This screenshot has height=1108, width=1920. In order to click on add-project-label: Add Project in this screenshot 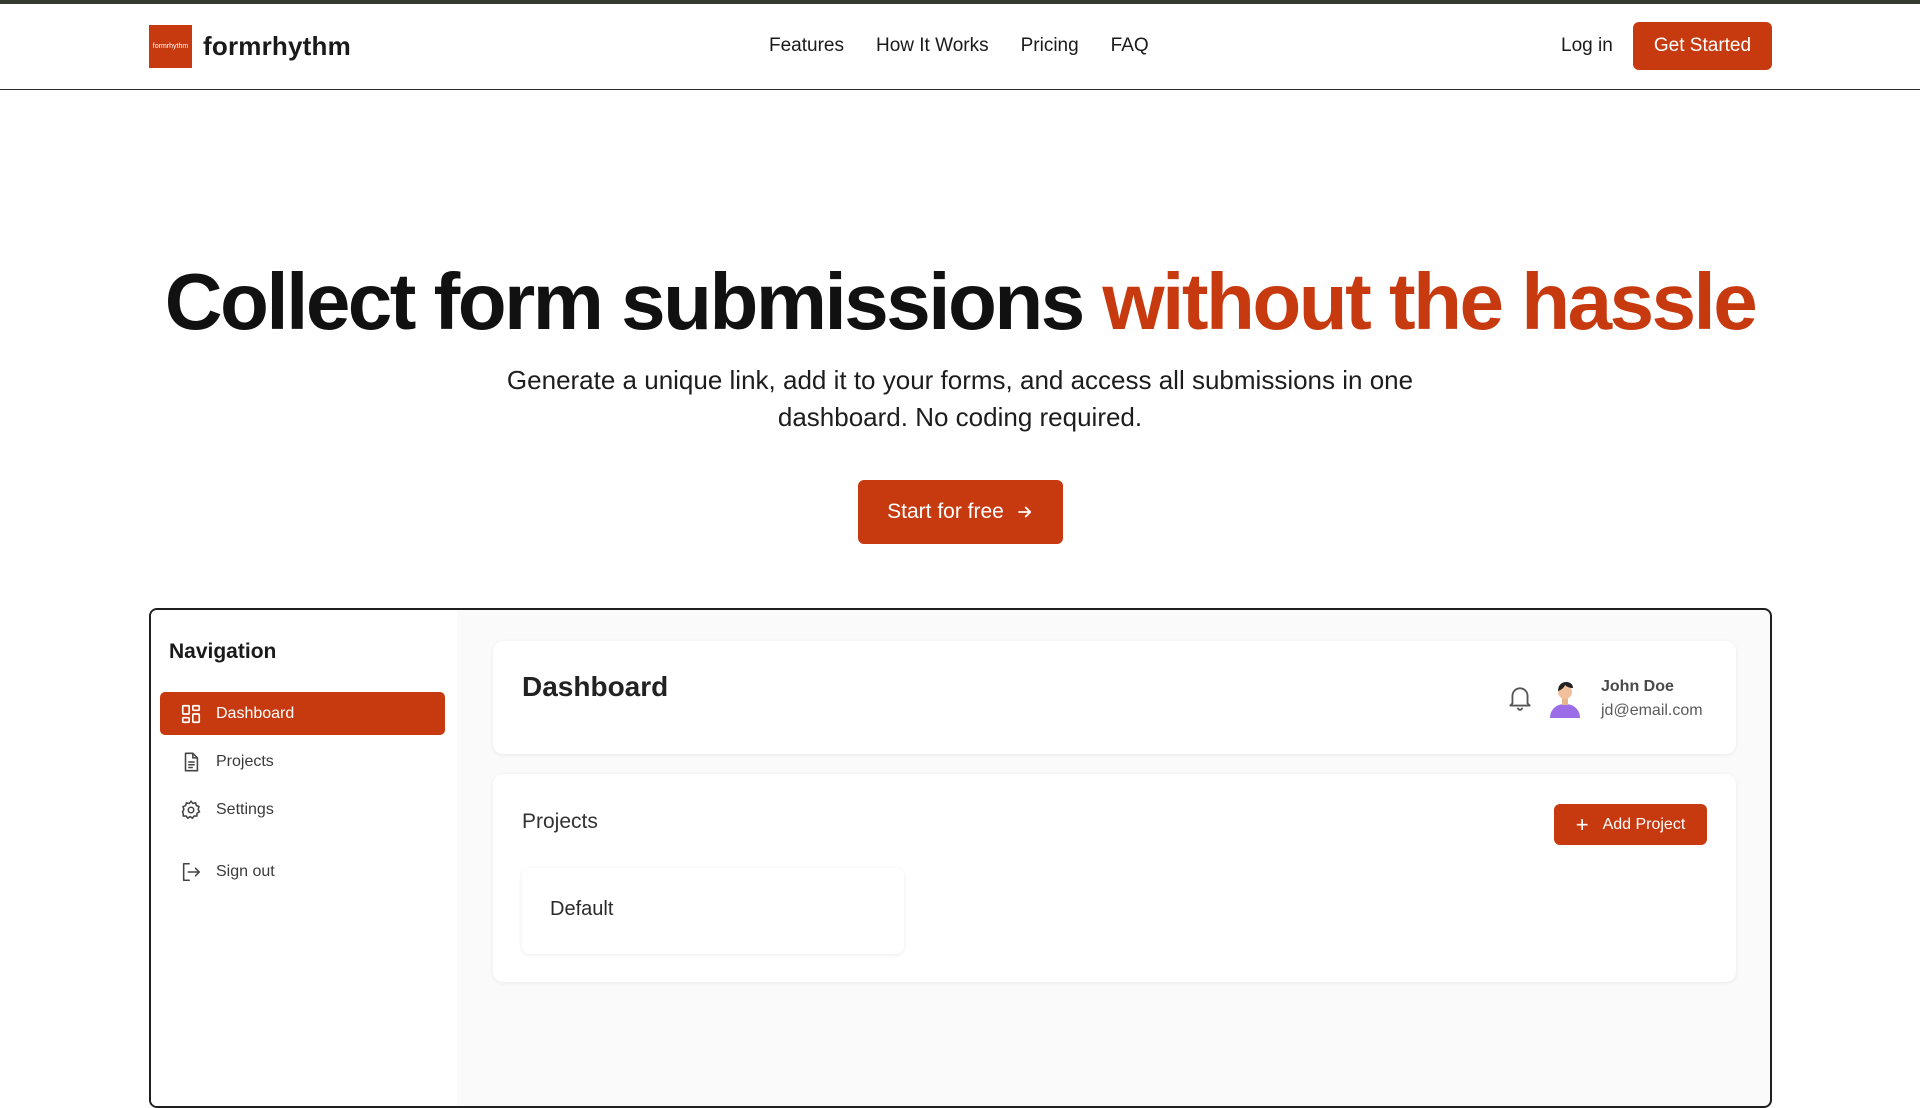, I will do `click(1644, 824)`.